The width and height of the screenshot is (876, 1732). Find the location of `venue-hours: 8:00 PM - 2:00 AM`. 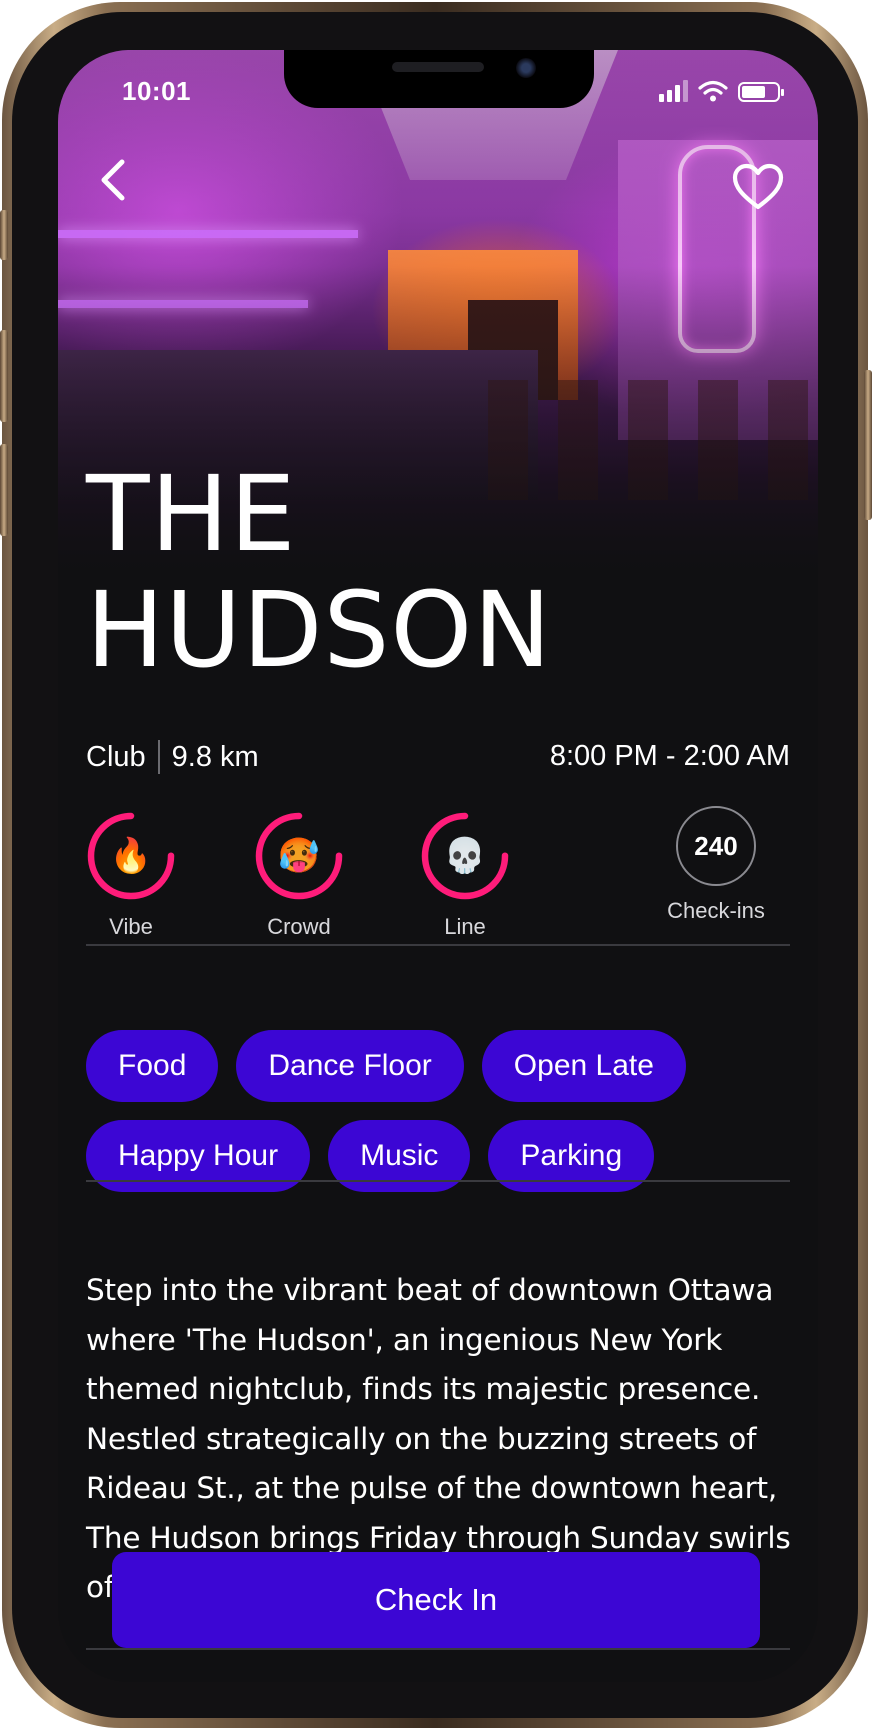

venue-hours: 8:00 PM - 2:00 AM is located at coordinates (669, 756).